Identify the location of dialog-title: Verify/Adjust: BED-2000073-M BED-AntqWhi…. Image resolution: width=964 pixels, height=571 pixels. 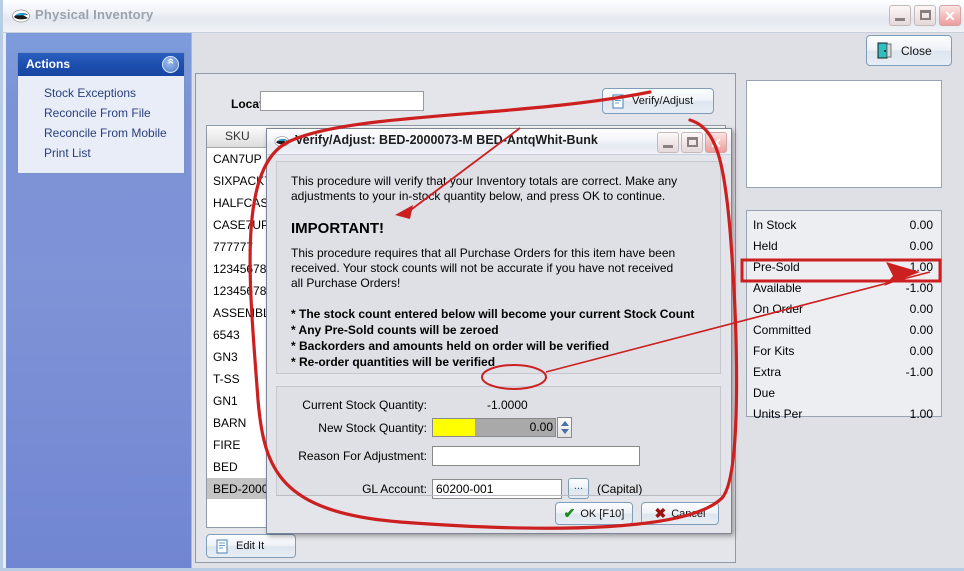
(446, 140).